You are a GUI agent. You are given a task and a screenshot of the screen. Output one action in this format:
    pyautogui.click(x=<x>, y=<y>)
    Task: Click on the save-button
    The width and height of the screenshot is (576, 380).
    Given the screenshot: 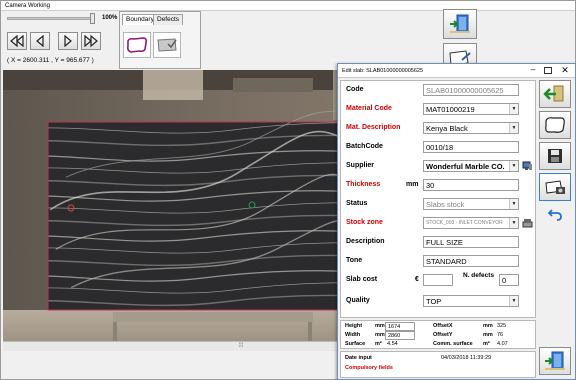 What is the action you would take?
    pyautogui.click(x=555, y=156)
    